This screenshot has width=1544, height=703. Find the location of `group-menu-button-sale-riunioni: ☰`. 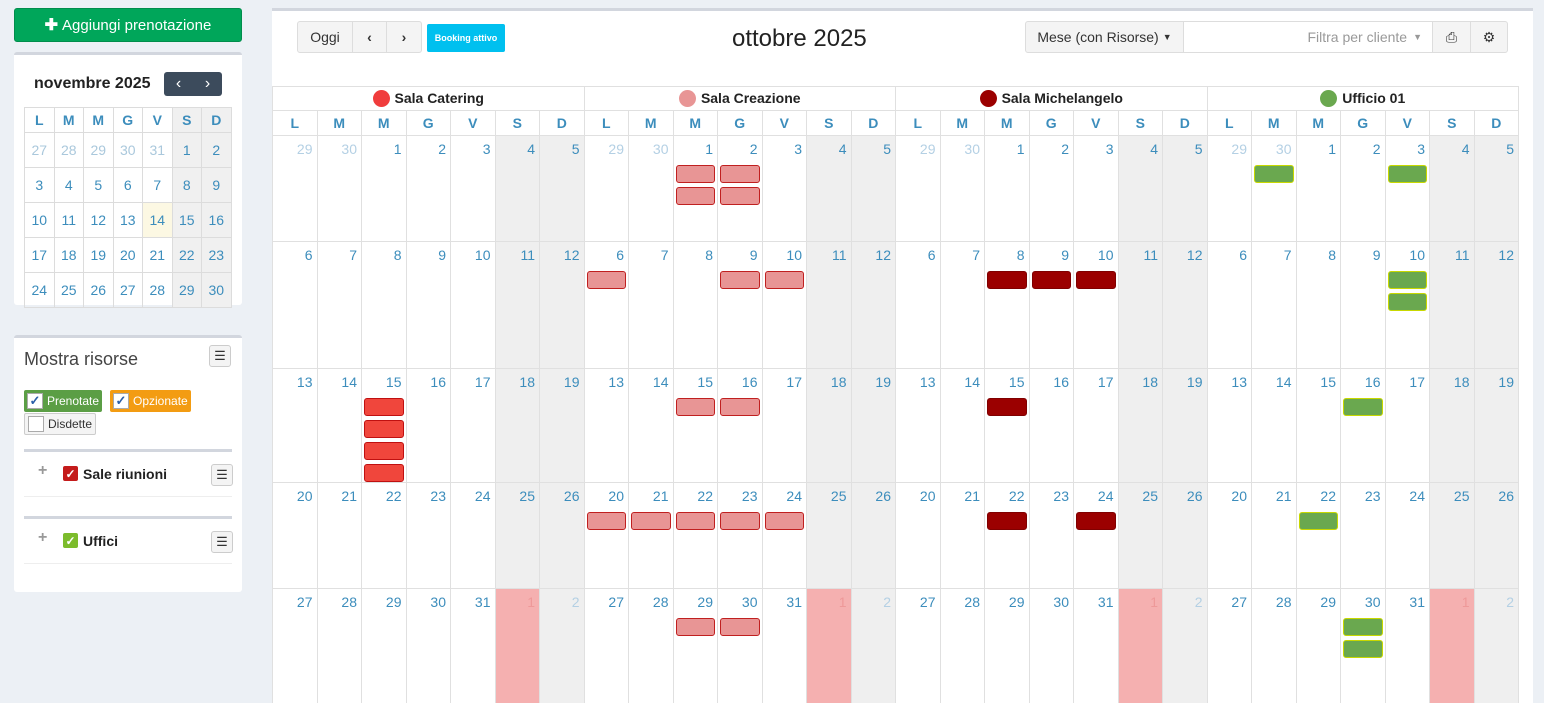

group-menu-button-sale-riunioni: ☰ is located at coordinates (222, 475).